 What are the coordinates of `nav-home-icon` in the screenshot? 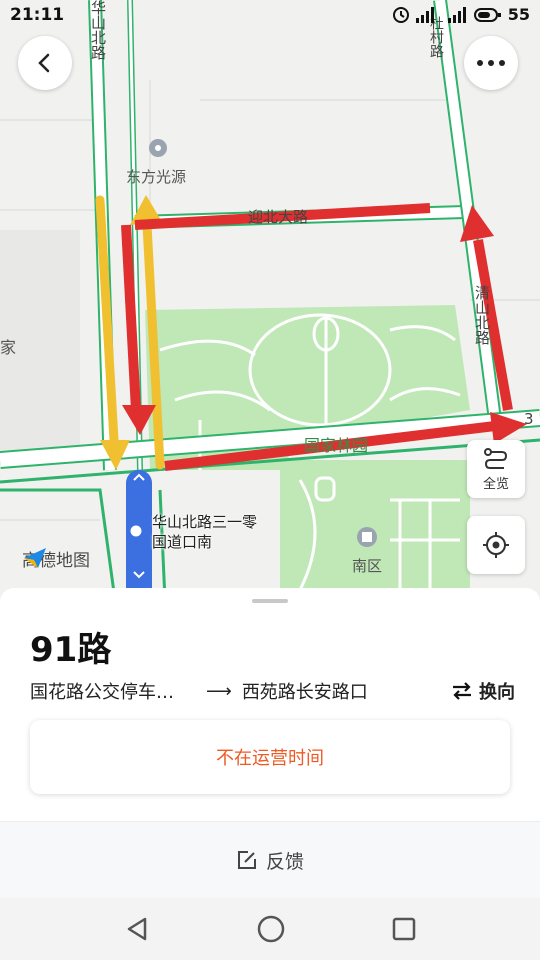 It's located at (271, 929).